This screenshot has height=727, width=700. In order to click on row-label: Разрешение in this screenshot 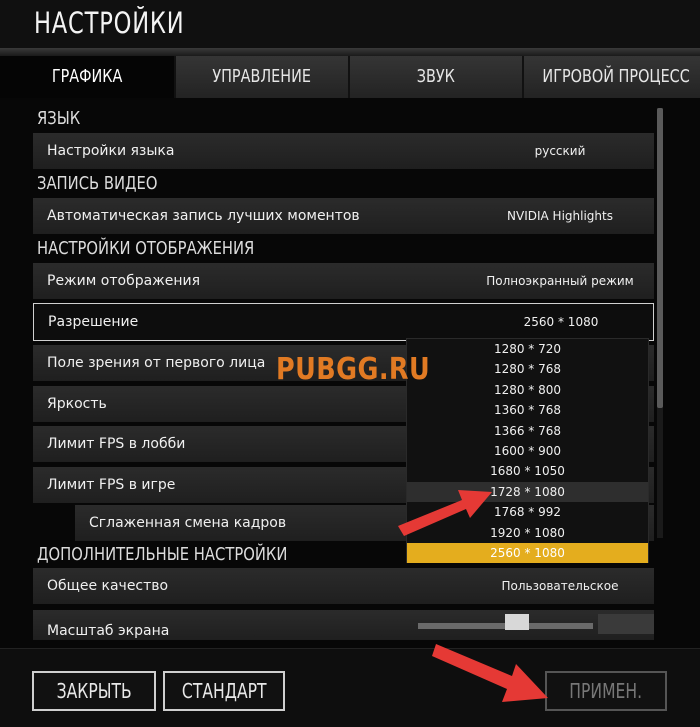, I will do `click(93, 322)`.